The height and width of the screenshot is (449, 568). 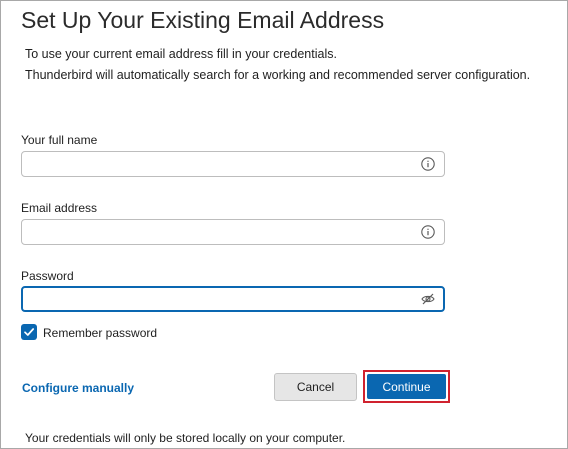 What do you see at coordinates (218, 232) in the screenshot?
I see `email-input` at bounding box center [218, 232].